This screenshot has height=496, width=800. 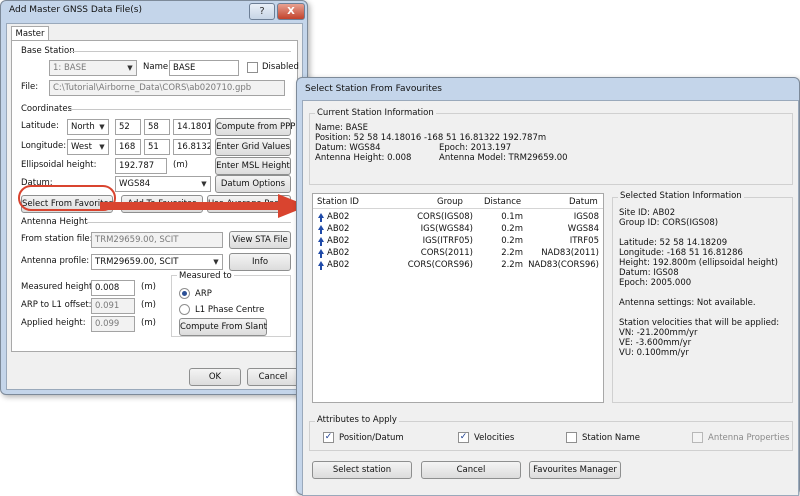 What do you see at coordinates (458, 241) in the screenshot?
I see `table-row: AB02 IGS(ITRF05) 0.2m ITRF05` at bounding box center [458, 241].